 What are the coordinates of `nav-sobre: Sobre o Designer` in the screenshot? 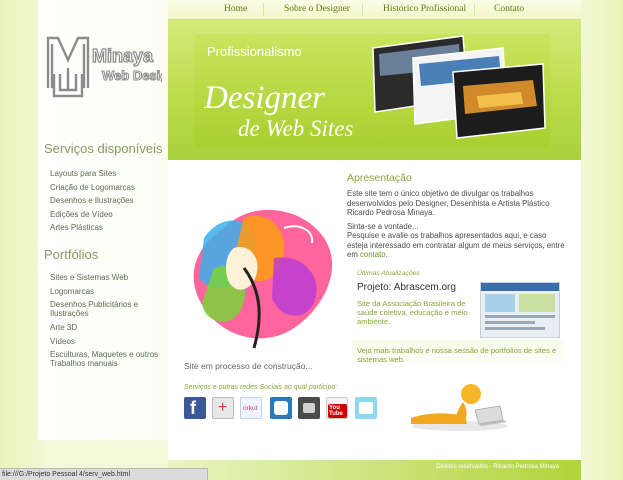 It's located at (317, 9).